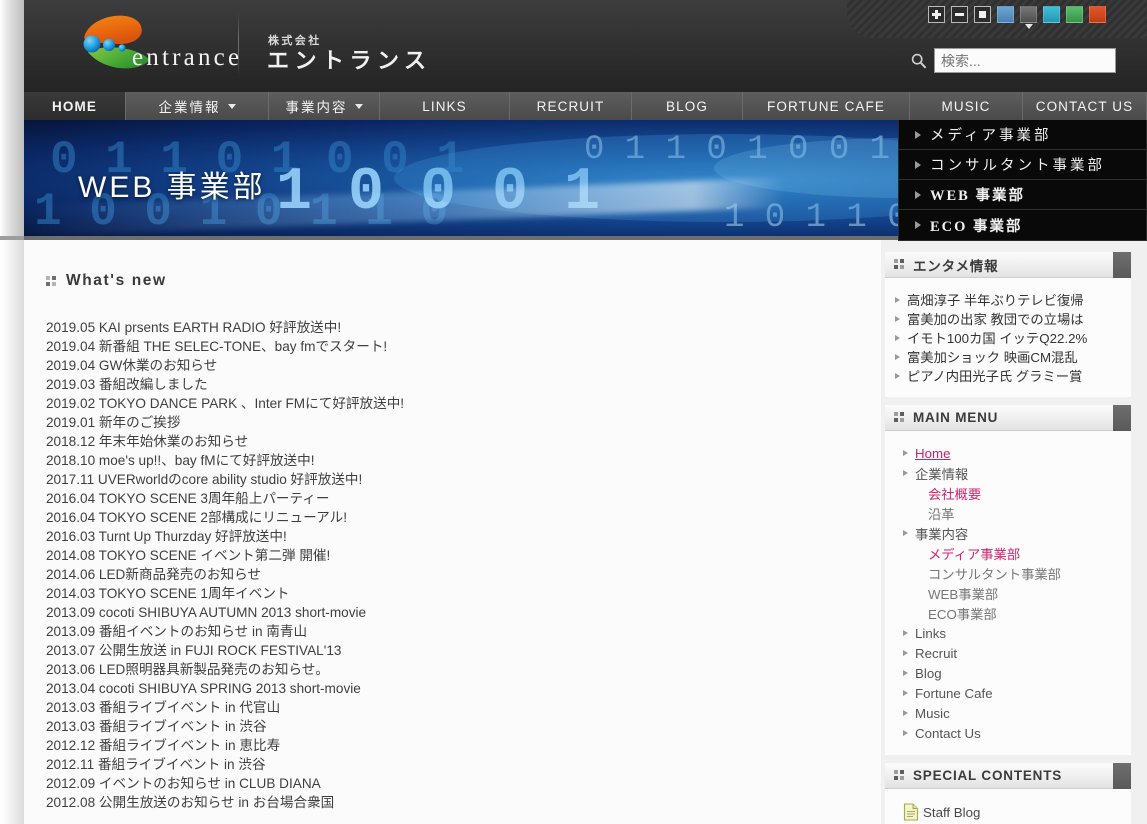 This screenshot has width=1147, height=824. What do you see at coordinates (462, 745) in the screenshot?
I see `news-item: 2012.12 番組ライブイベント in 恵比寿` at bounding box center [462, 745].